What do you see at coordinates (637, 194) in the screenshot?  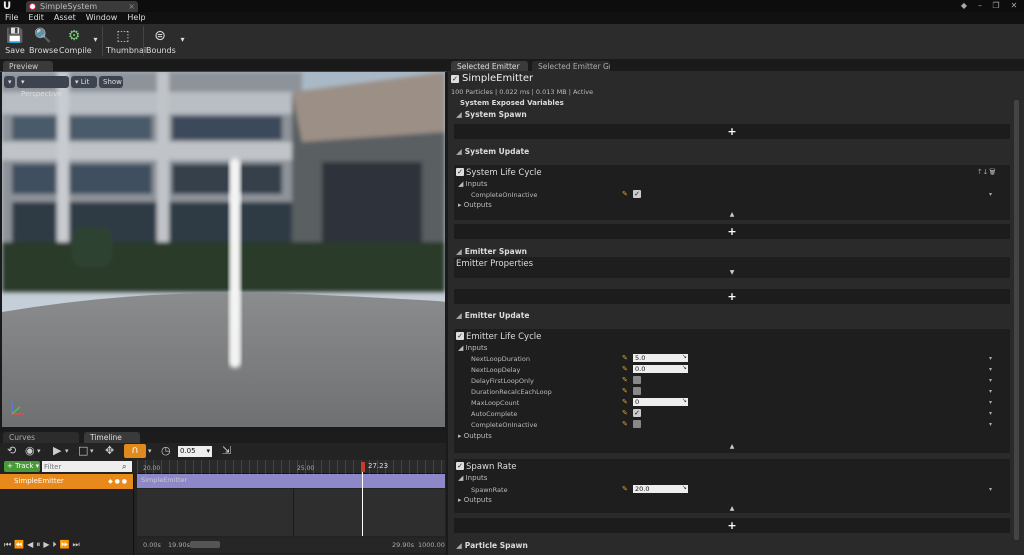 I see `complete-on-inactive-checkbox: ✓` at bounding box center [637, 194].